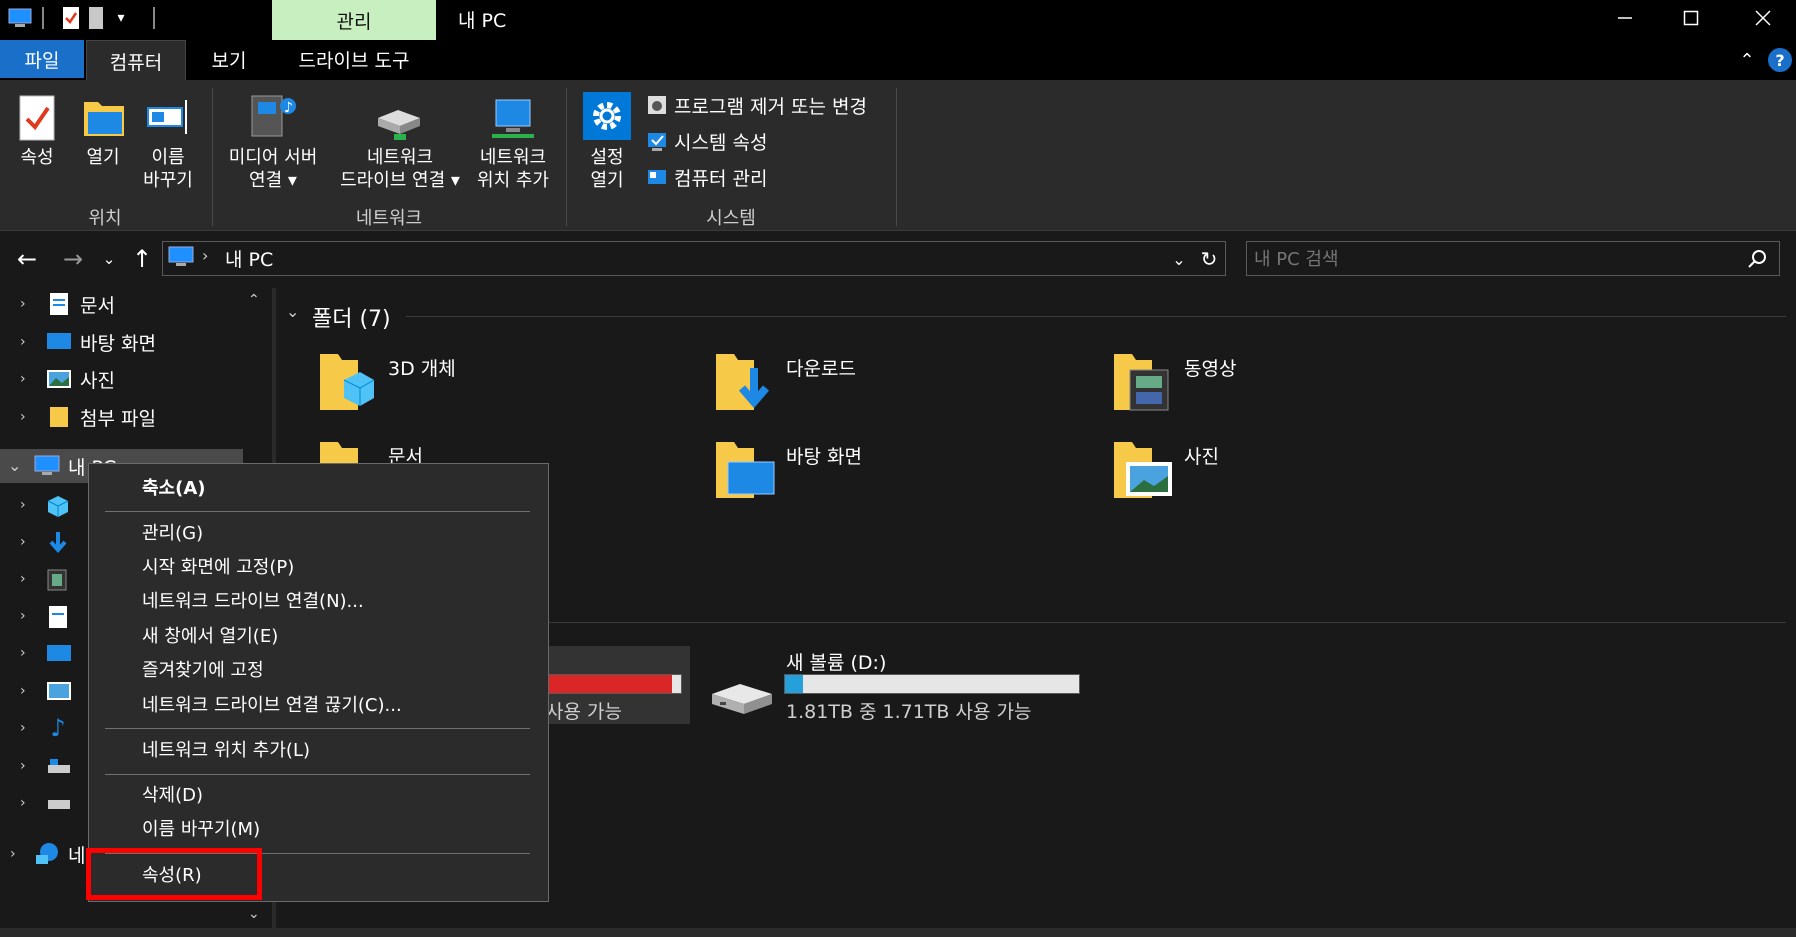 This screenshot has height=937, width=1796. Describe the element at coordinates (103, 157) in the screenshot. I see `ribbon-open-button: 열기` at that location.